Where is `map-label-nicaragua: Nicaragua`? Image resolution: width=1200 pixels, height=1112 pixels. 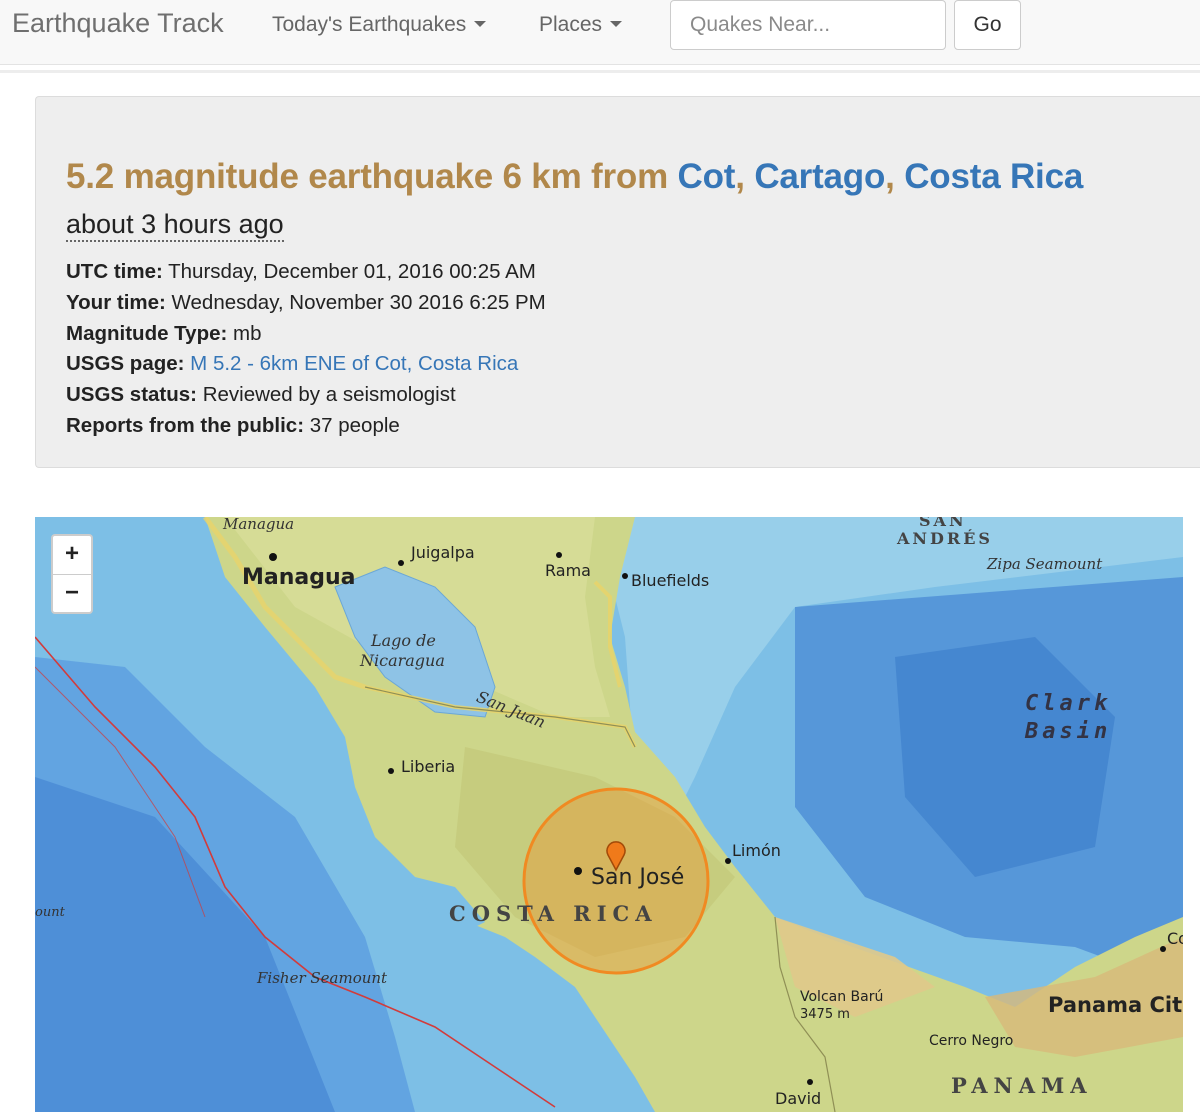 map-label-nicaragua: Nicaragua is located at coordinates (402, 660).